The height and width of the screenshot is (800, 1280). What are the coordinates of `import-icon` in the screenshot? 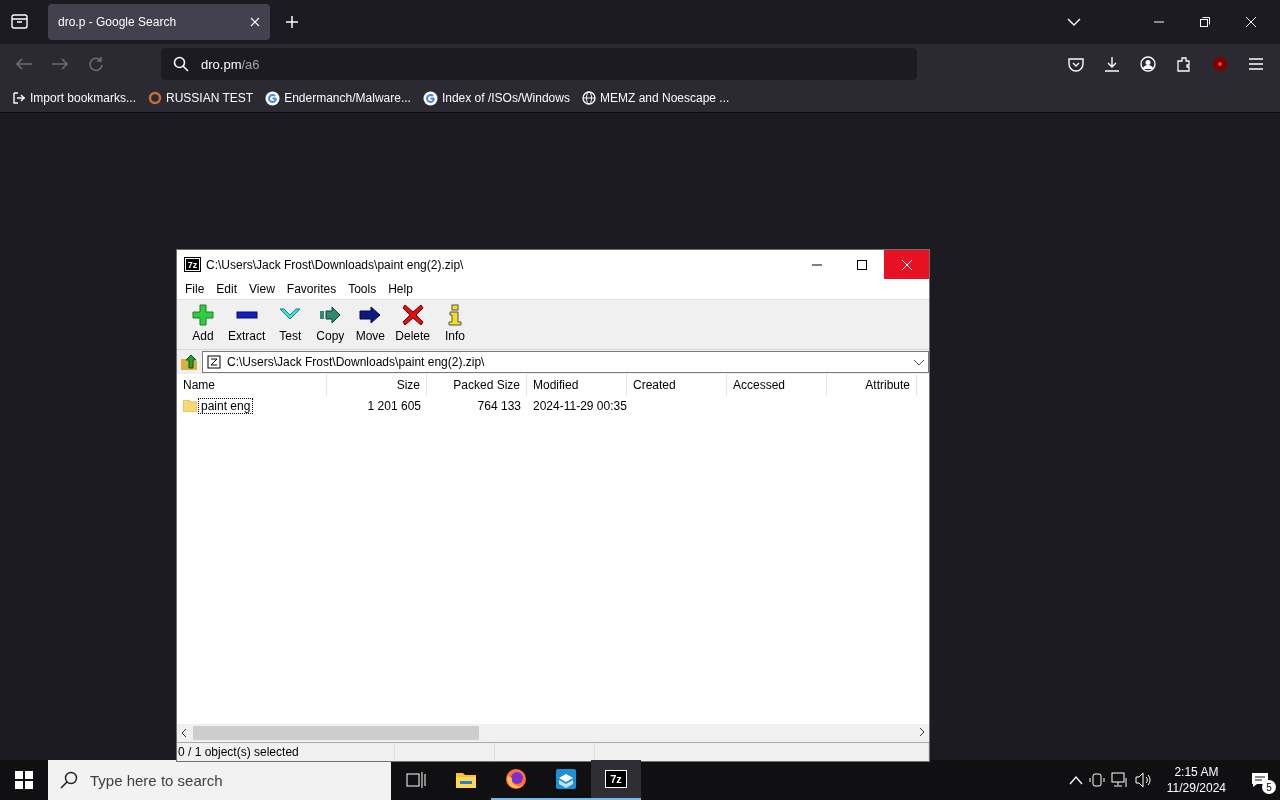 It's located at (19, 98).